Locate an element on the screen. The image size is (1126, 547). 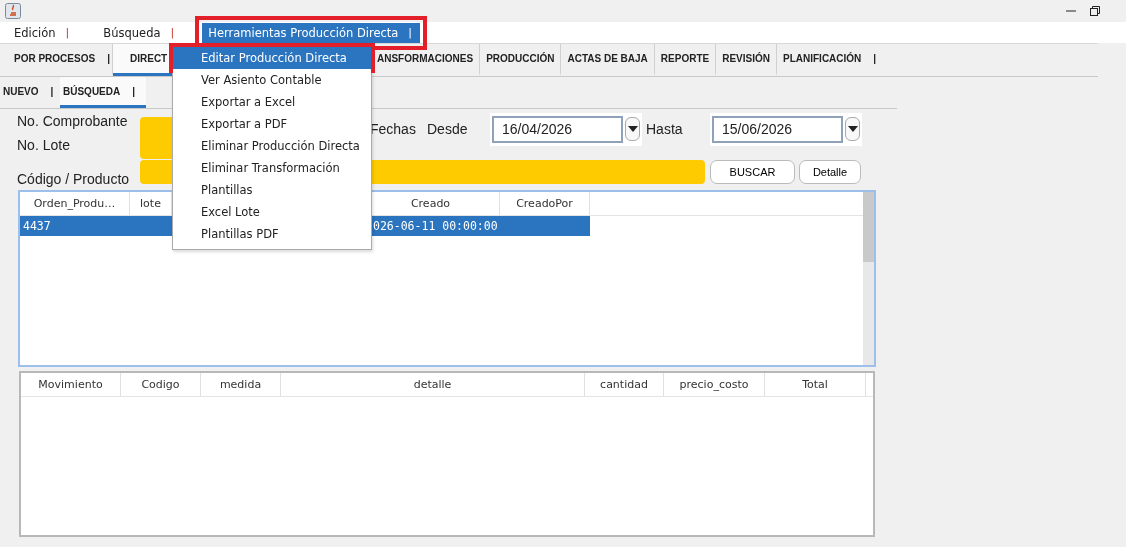
tab-label: REVISIÓN is located at coordinates (746, 58).